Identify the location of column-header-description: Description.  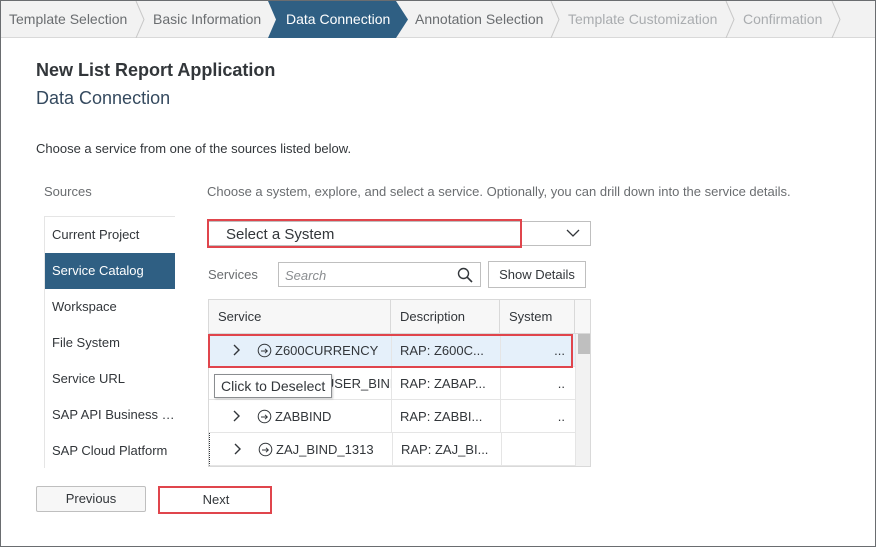
(445, 317).